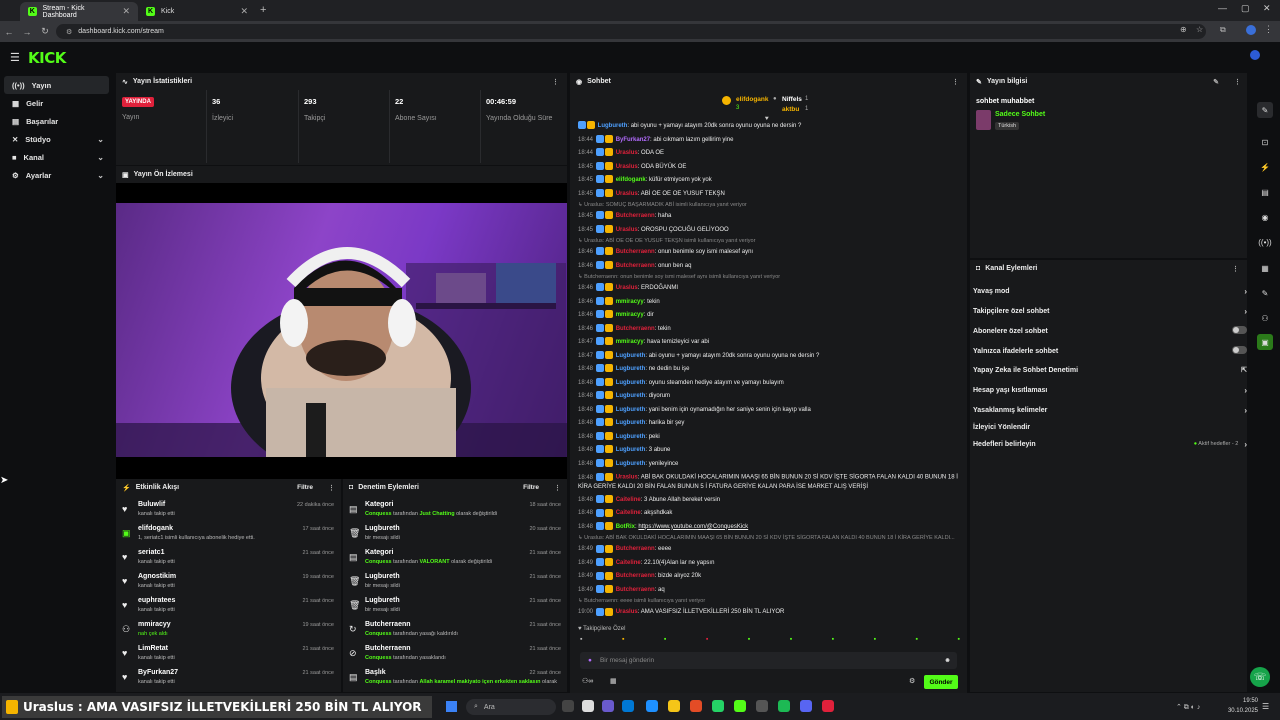 This screenshot has height=720, width=1280. I want to click on taskbar-search: ⌕ Ara, so click(511, 707).